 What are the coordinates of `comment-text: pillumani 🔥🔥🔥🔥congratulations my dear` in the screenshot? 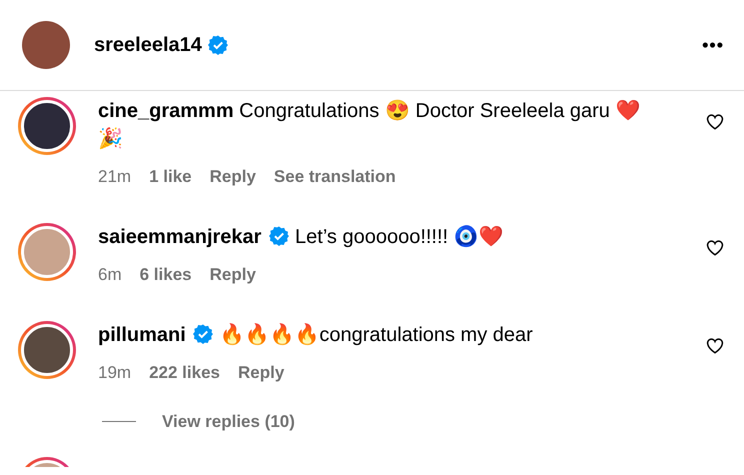 It's located at (316, 335).